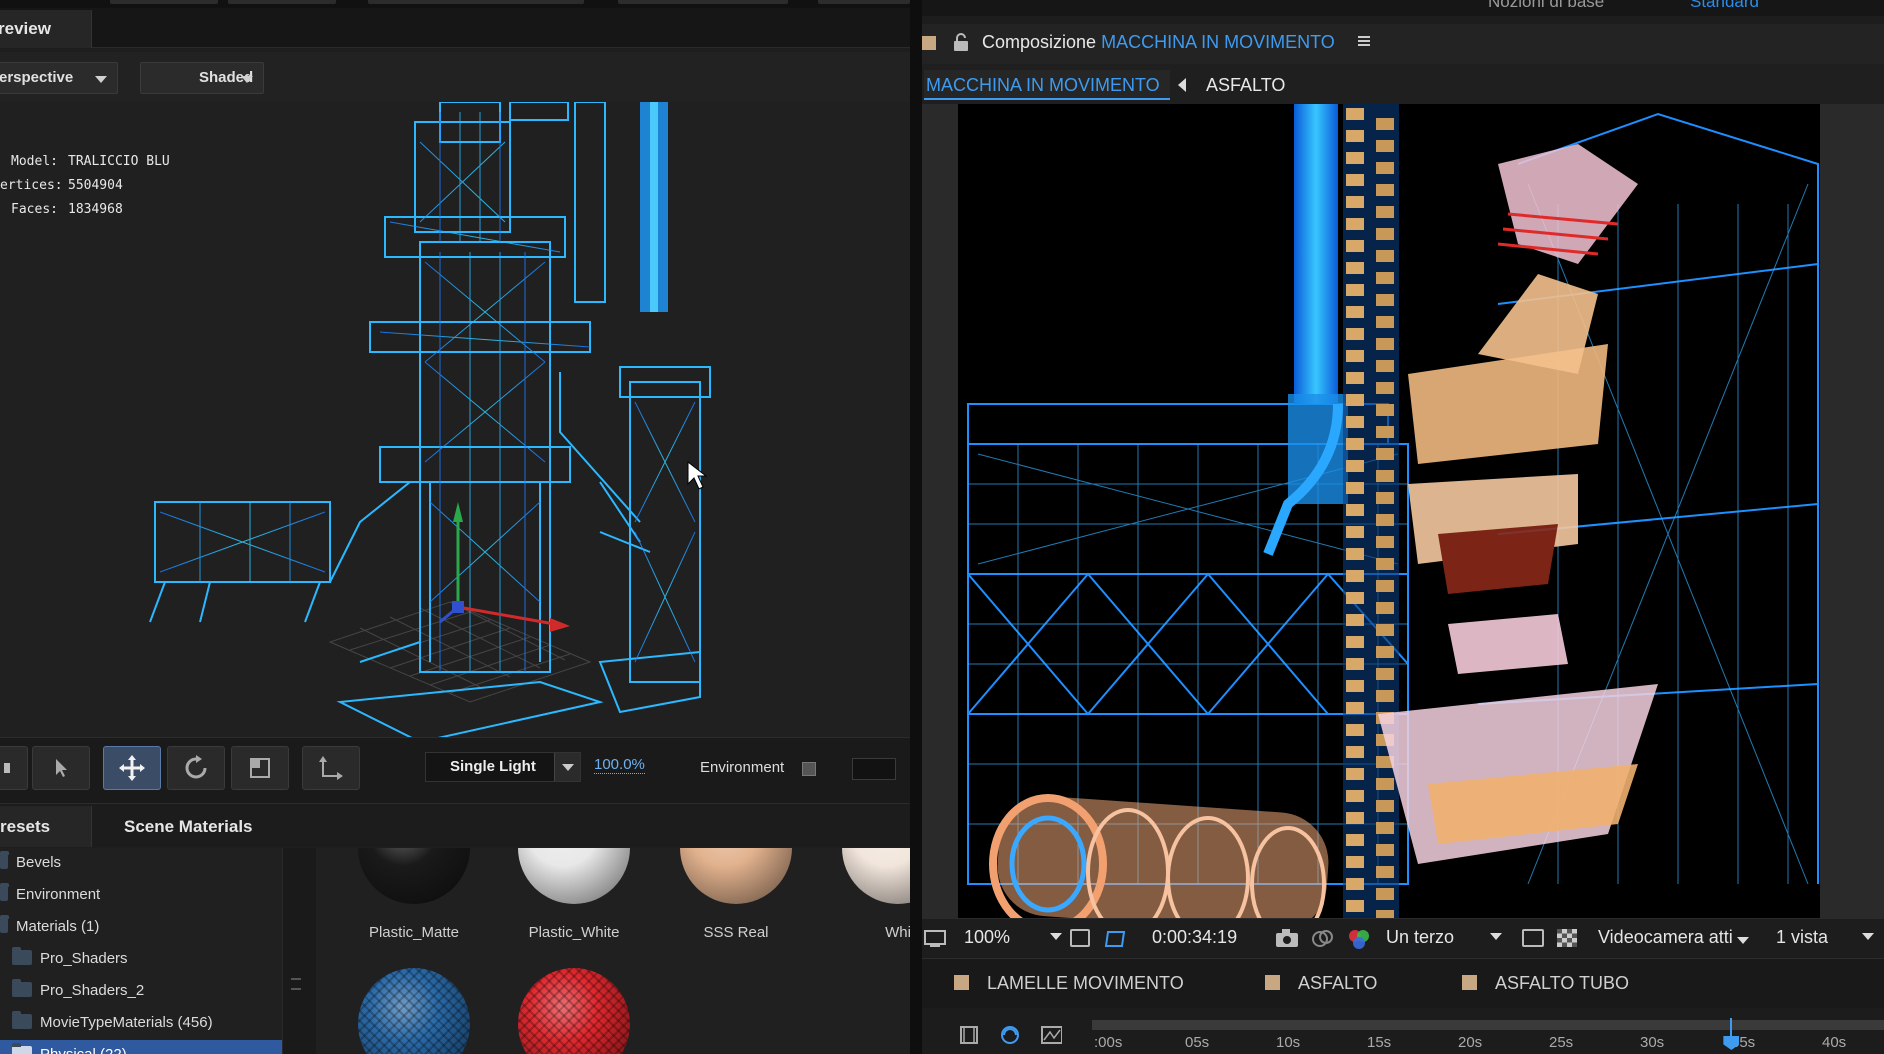 Image resolution: width=1884 pixels, height=1054 pixels. Describe the element at coordinates (1403, 8) in the screenshot. I see `workspace-bar: Nozioni di base Standard` at that location.